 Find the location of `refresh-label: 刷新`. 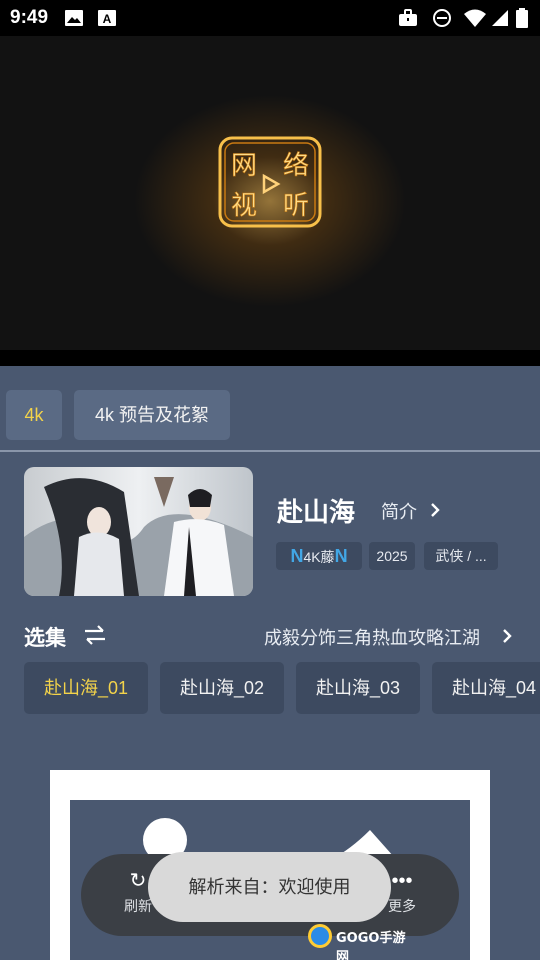

refresh-label: 刷新 is located at coordinates (138, 906).